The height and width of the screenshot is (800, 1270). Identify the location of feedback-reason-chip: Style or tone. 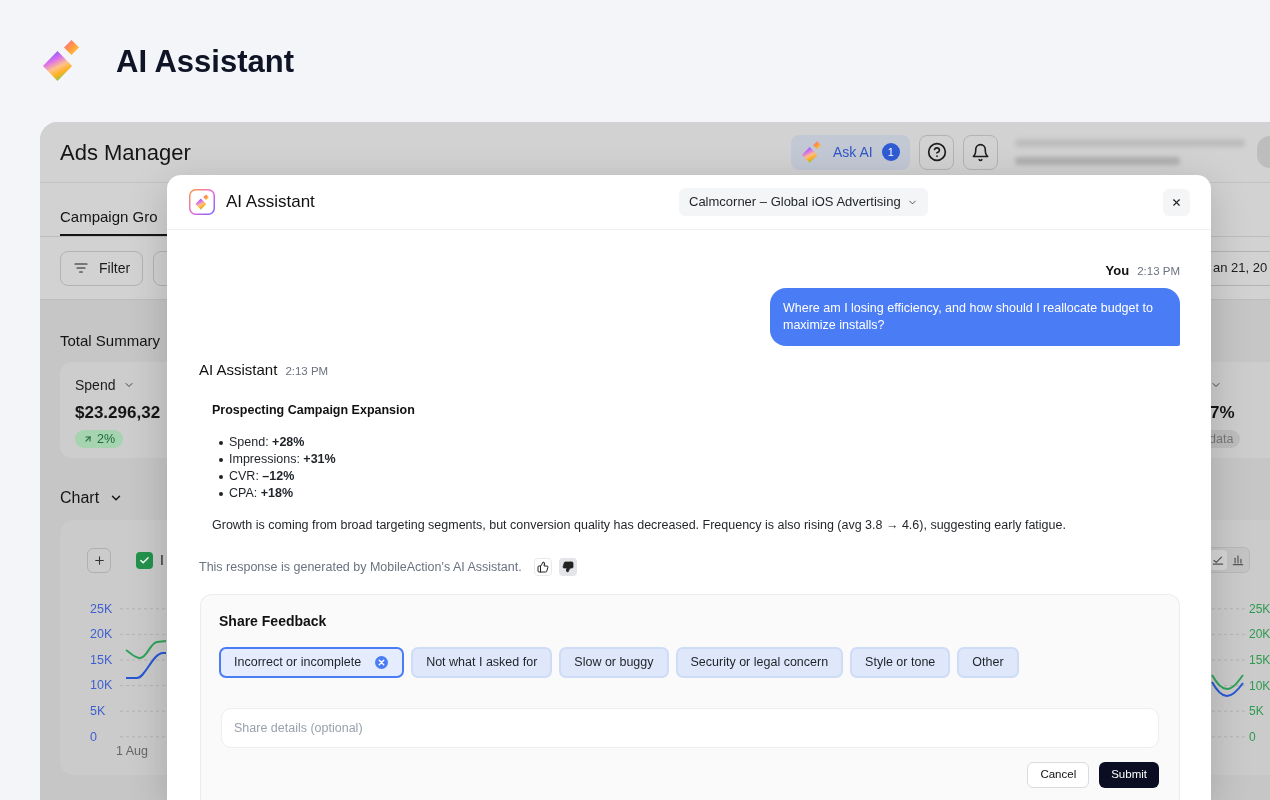
(900, 662).